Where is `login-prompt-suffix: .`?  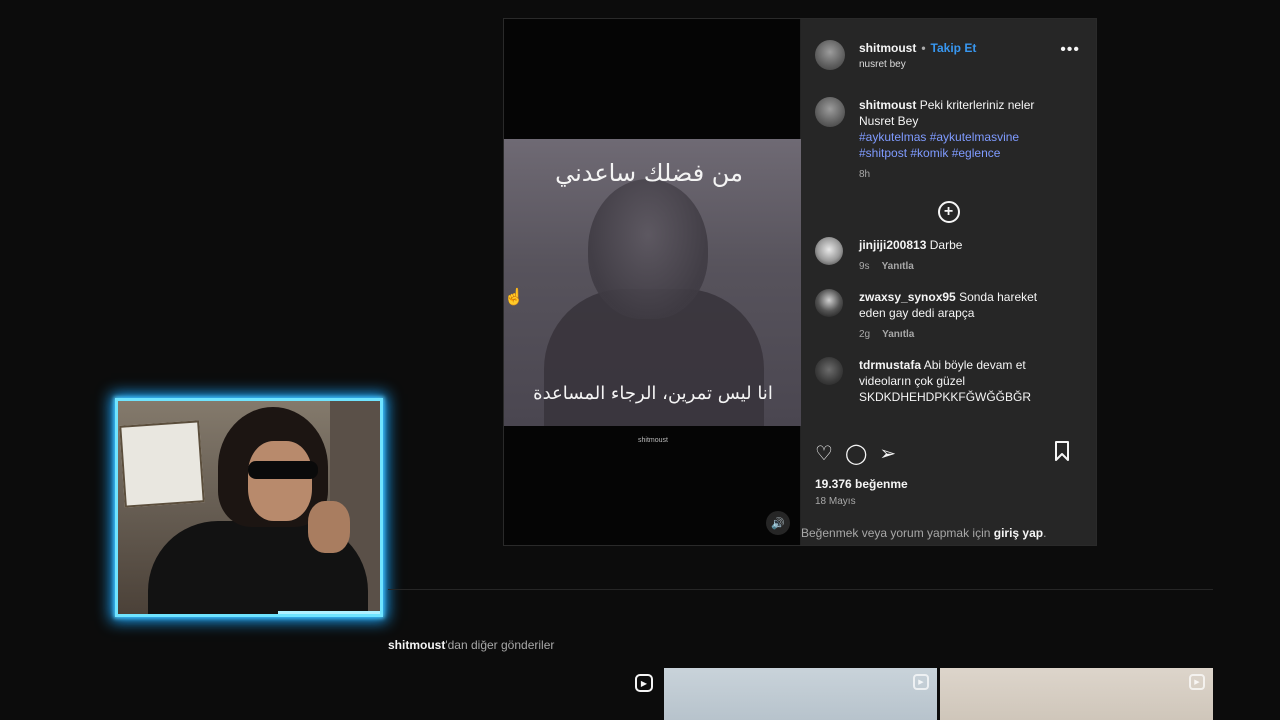 login-prompt-suffix: . is located at coordinates (1045, 533).